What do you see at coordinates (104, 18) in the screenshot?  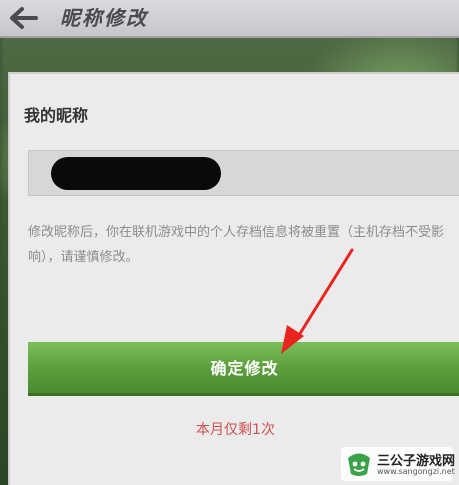 I see `page-title: 昵称修改` at bounding box center [104, 18].